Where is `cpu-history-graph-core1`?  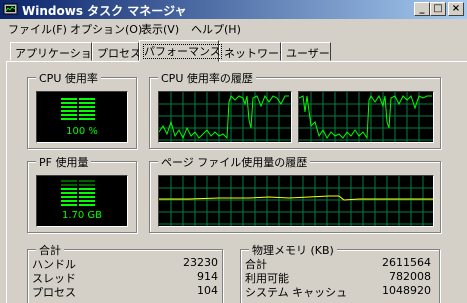 cpu-history-graph-core1 is located at coordinates (366, 117).